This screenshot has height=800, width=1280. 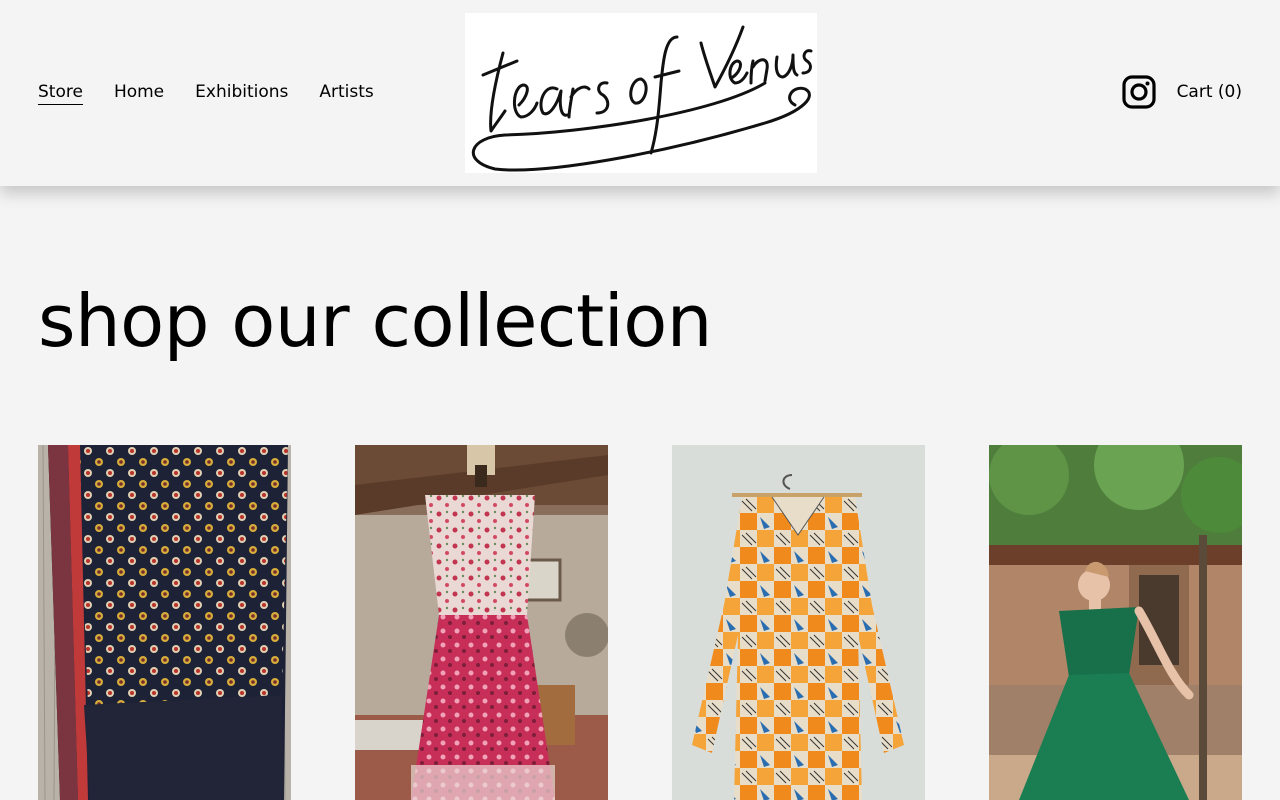 I want to click on nav-artists: Artists, so click(x=346, y=92).